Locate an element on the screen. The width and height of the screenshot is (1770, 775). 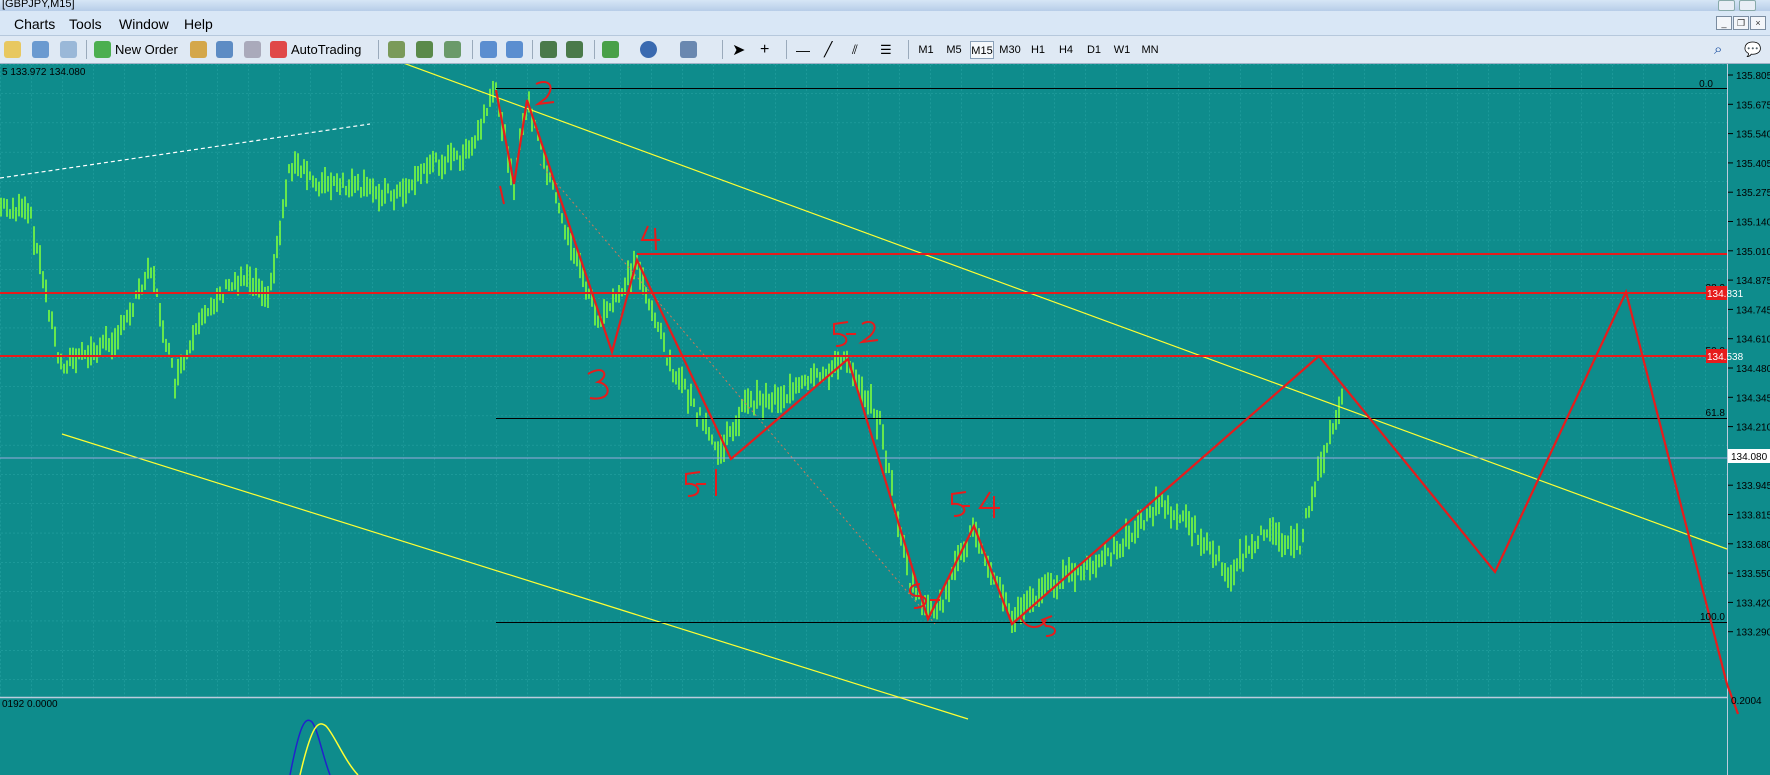
price-axis-label: 134.610 is located at coordinates (1753, 340).